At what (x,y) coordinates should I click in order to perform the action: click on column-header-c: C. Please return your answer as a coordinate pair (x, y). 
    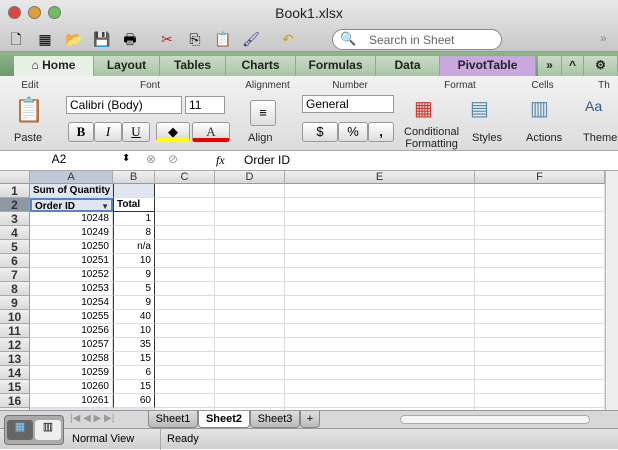
    Looking at the image, I should click on (185, 177).